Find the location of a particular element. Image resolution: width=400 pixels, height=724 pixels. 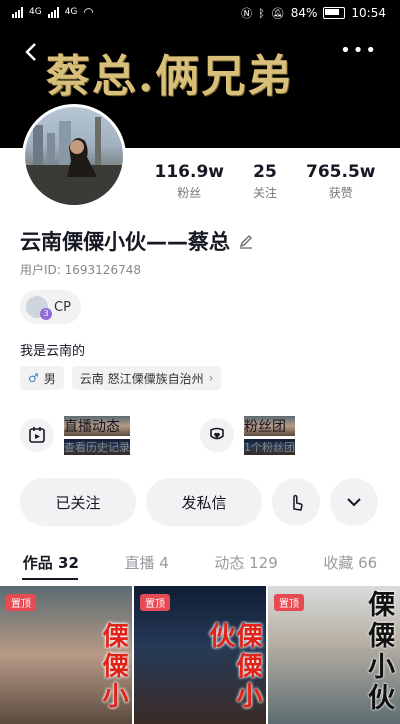

network-label-2: 4G is located at coordinates (71, 12).